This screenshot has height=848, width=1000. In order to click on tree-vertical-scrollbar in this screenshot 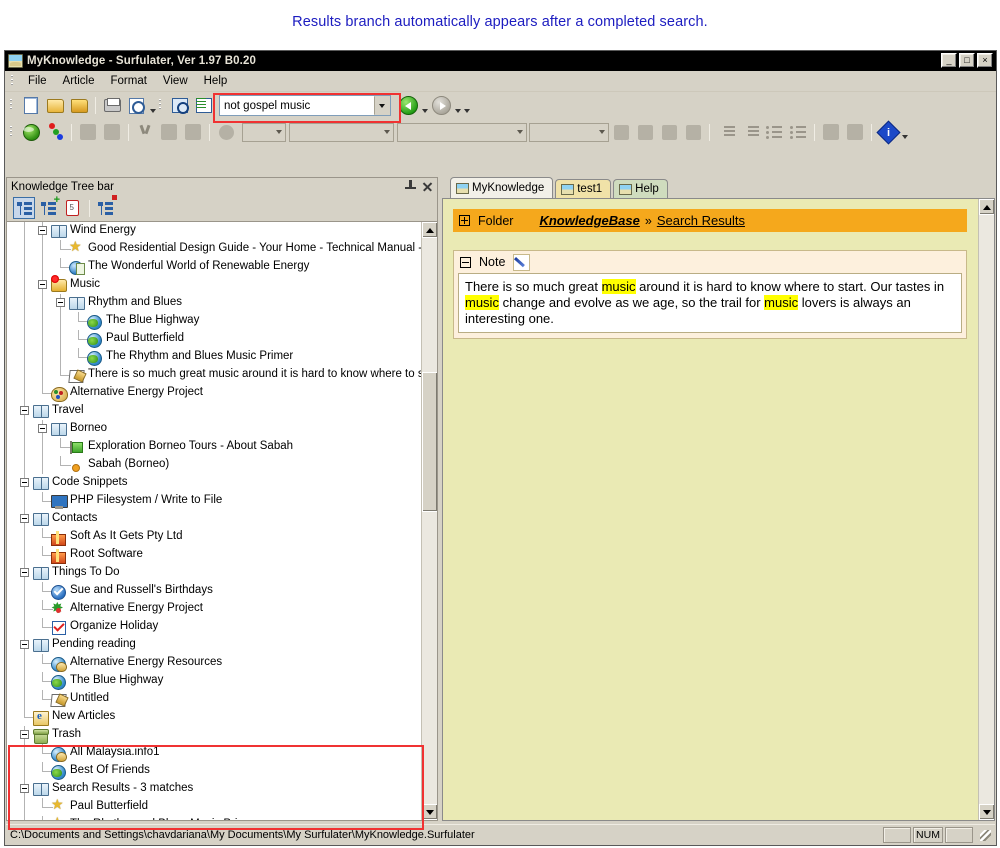, I will do `click(429, 521)`.